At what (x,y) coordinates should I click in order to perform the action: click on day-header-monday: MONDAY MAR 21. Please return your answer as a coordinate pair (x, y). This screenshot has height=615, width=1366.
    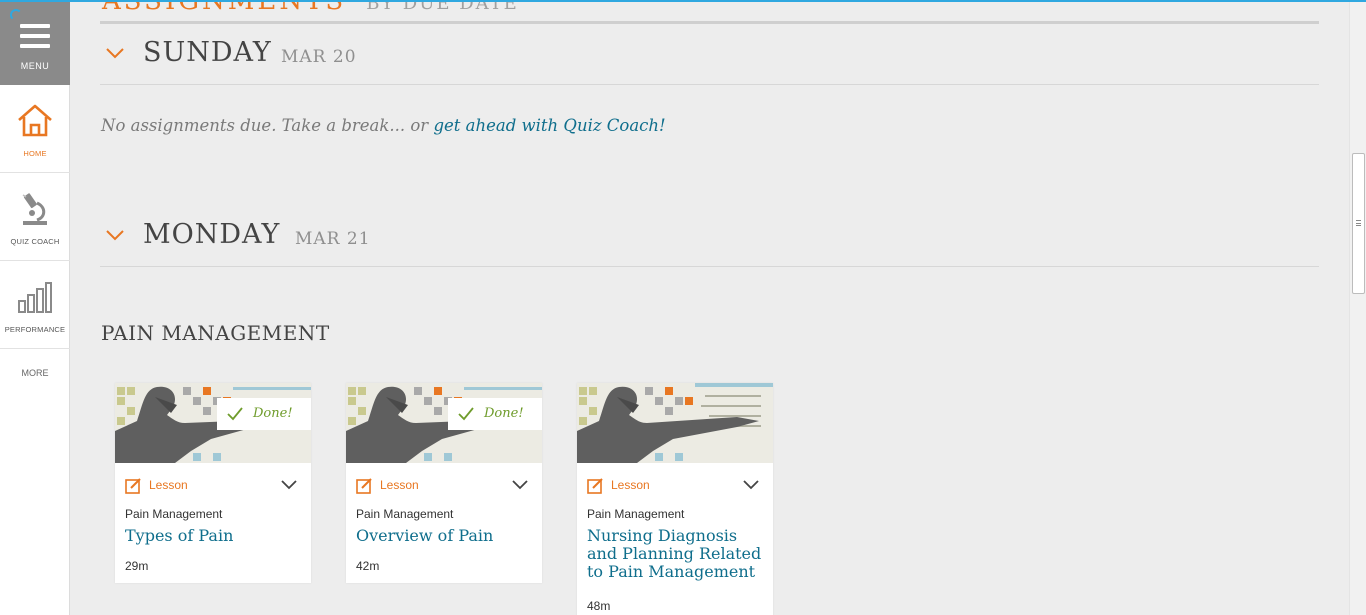
    Looking at the image, I should click on (709, 236).